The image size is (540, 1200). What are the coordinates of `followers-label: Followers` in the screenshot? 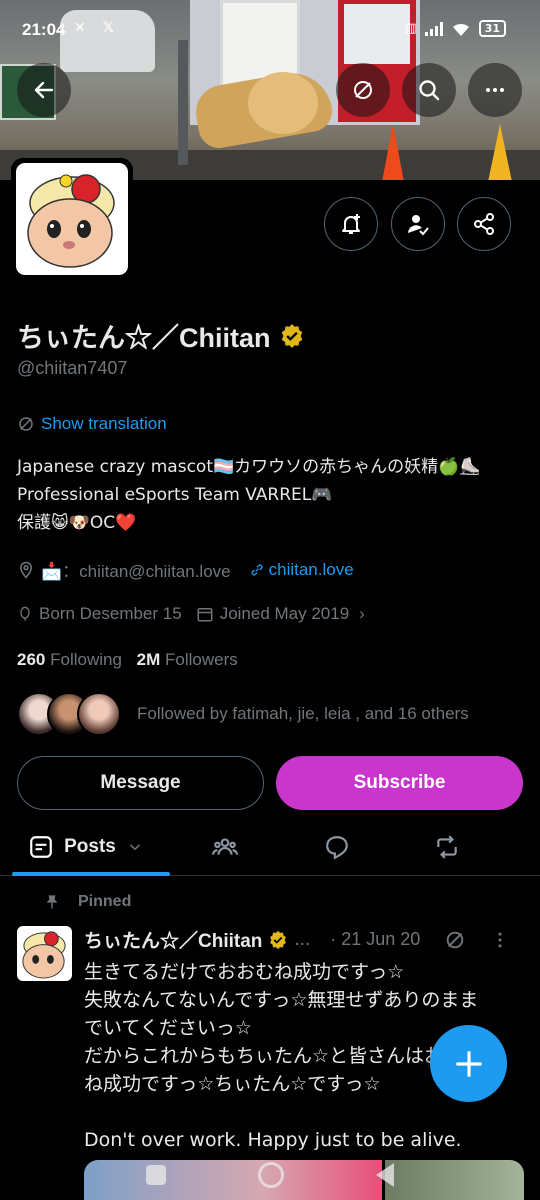 It's located at (201, 659).